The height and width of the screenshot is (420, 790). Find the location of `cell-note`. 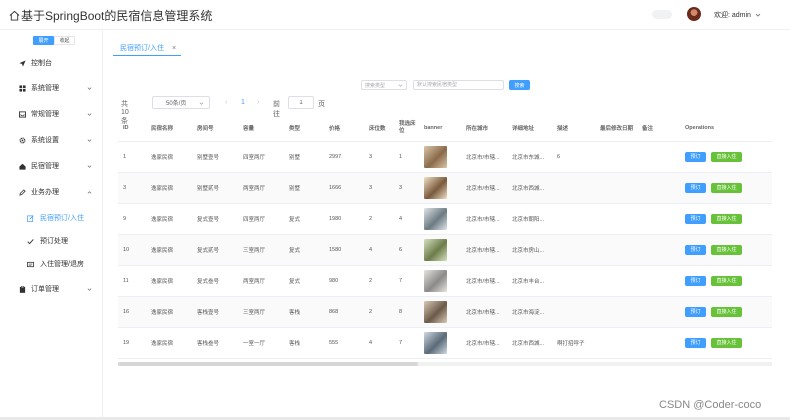

cell-note is located at coordinates (658, 343).